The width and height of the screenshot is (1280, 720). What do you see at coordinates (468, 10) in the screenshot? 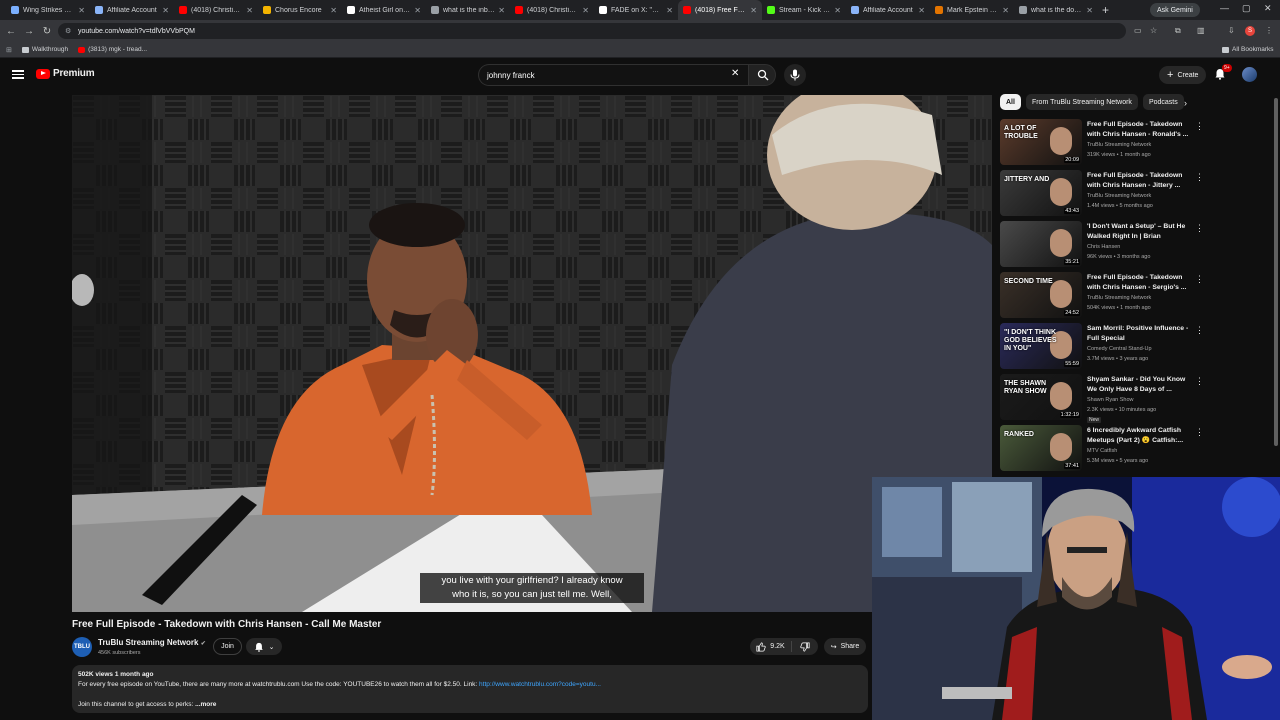
I see `browser-tab: what is the inbred...✕` at bounding box center [468, 10].